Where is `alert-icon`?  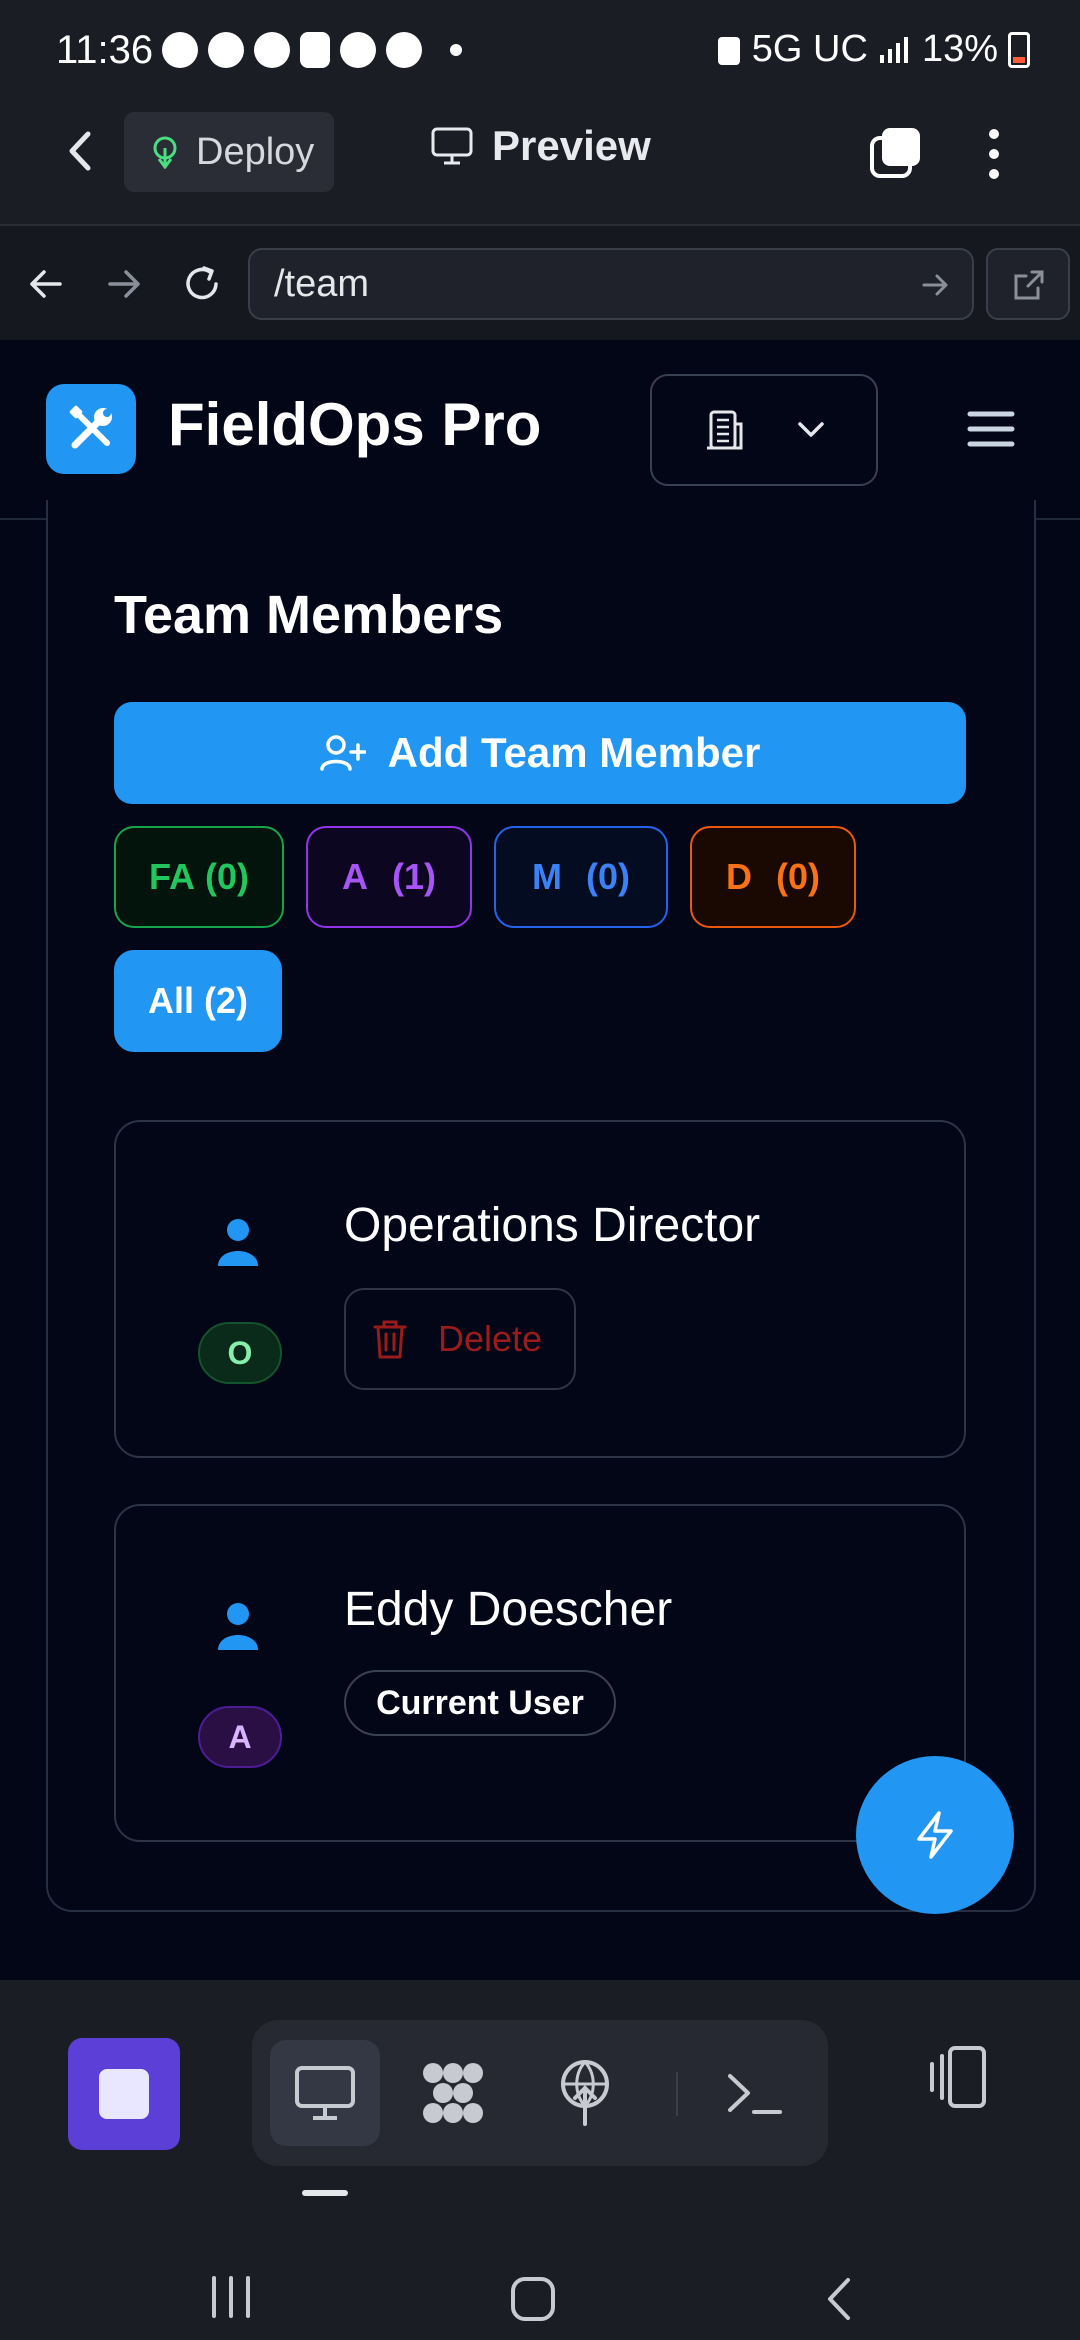
alert-icon is located at coordinates (315, 50).